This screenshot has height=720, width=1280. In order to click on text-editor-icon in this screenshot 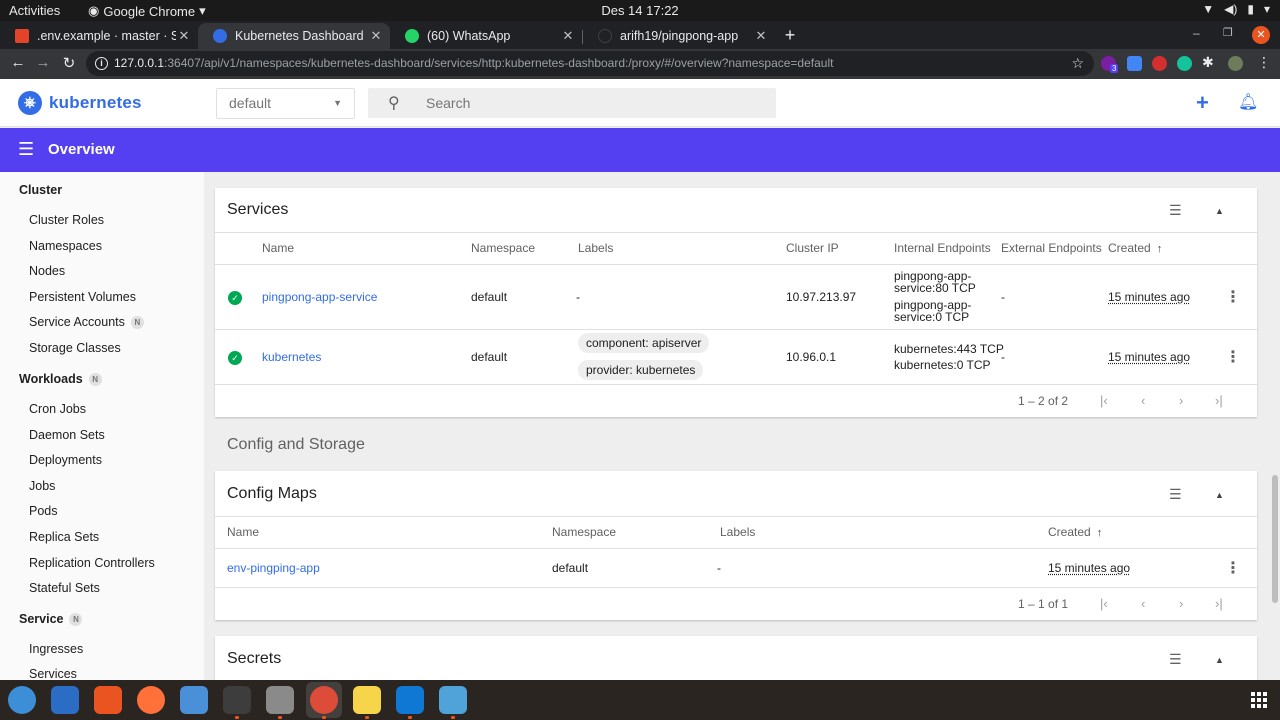, I will do `click(194, 700)`.